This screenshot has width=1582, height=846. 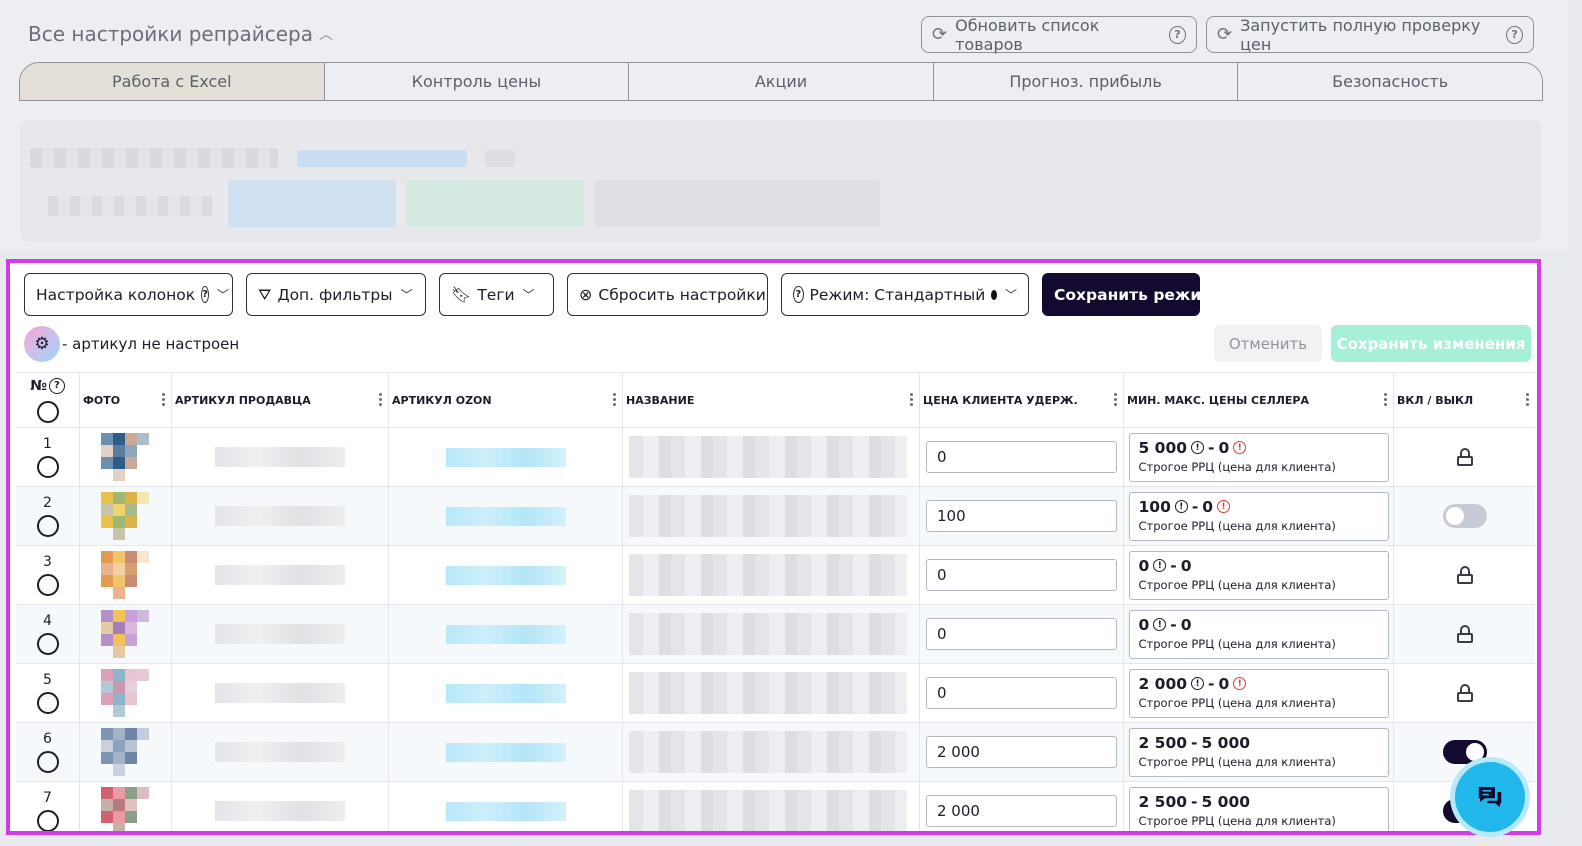 What do you see at coordinates (1021, 516) in the screenshot?
I see `client-price-input: 100` at bounding box center [1021, 516].